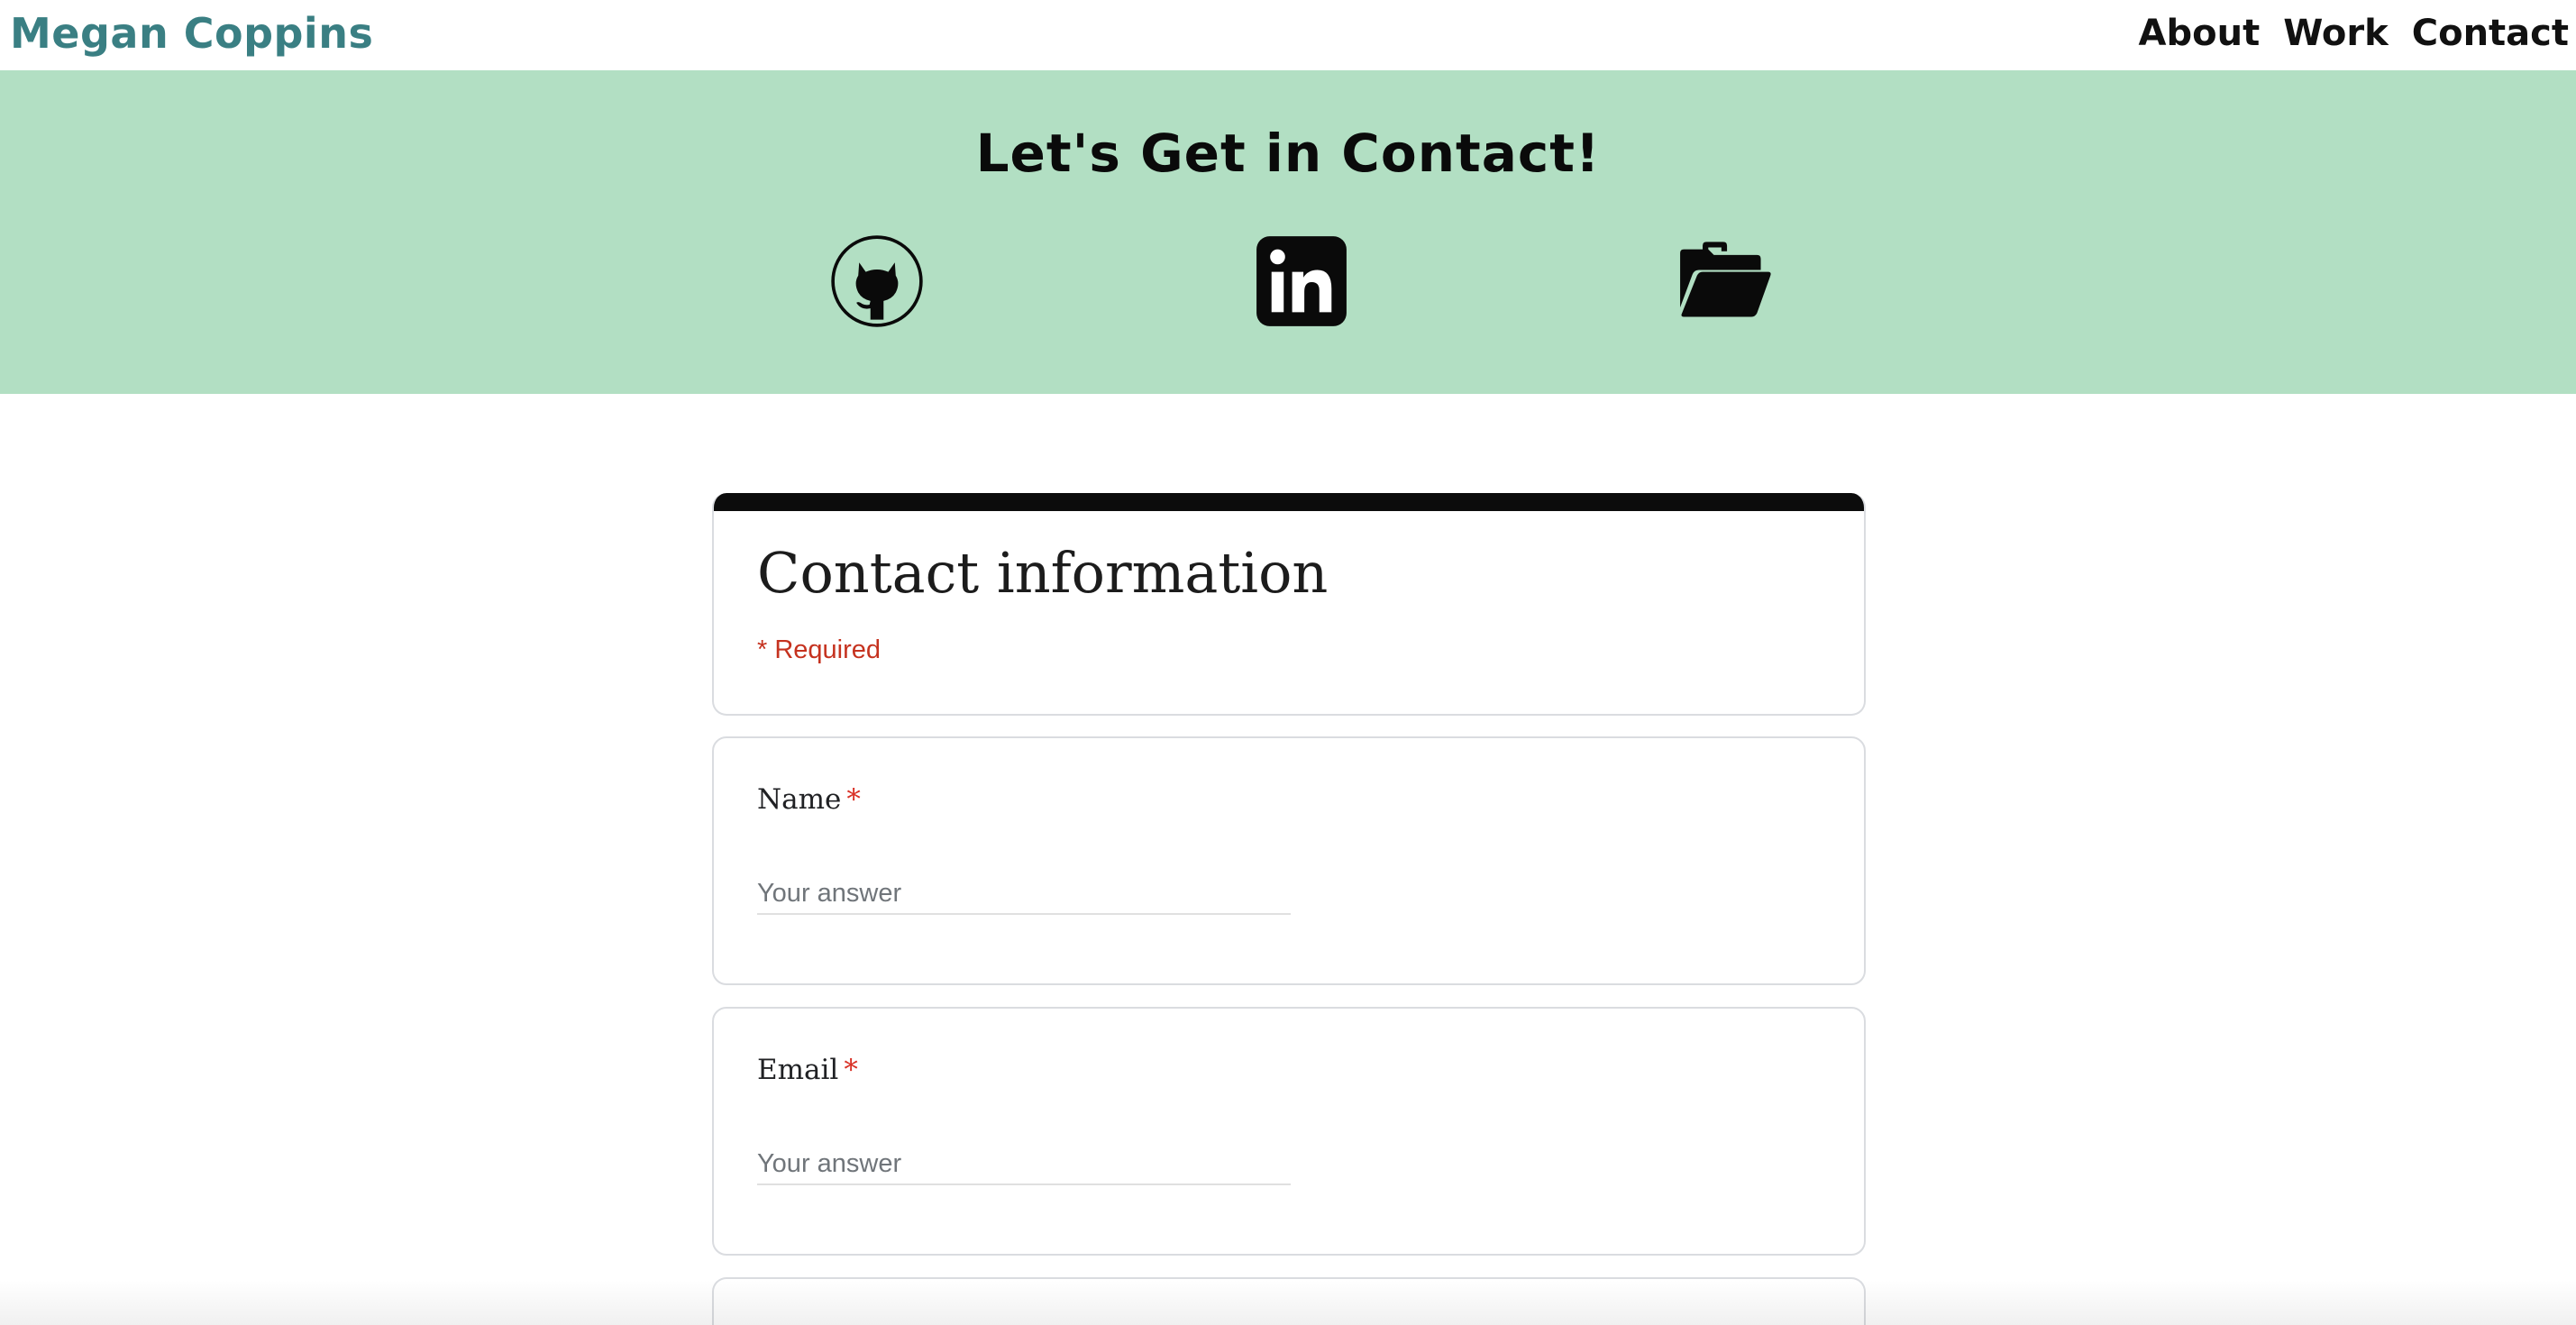  I want to click on site-brand-link: Megan Coppins, so click(191, 33).